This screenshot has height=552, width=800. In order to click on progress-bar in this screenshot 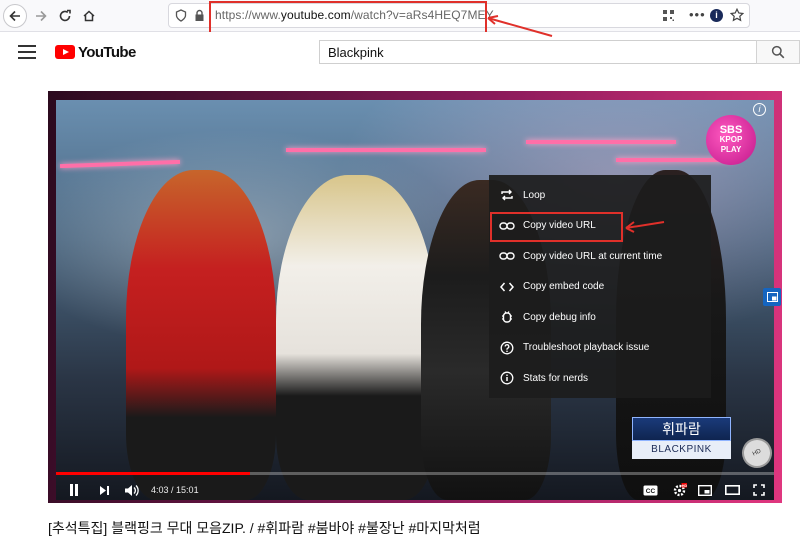, I will do `click(415, 473)`.